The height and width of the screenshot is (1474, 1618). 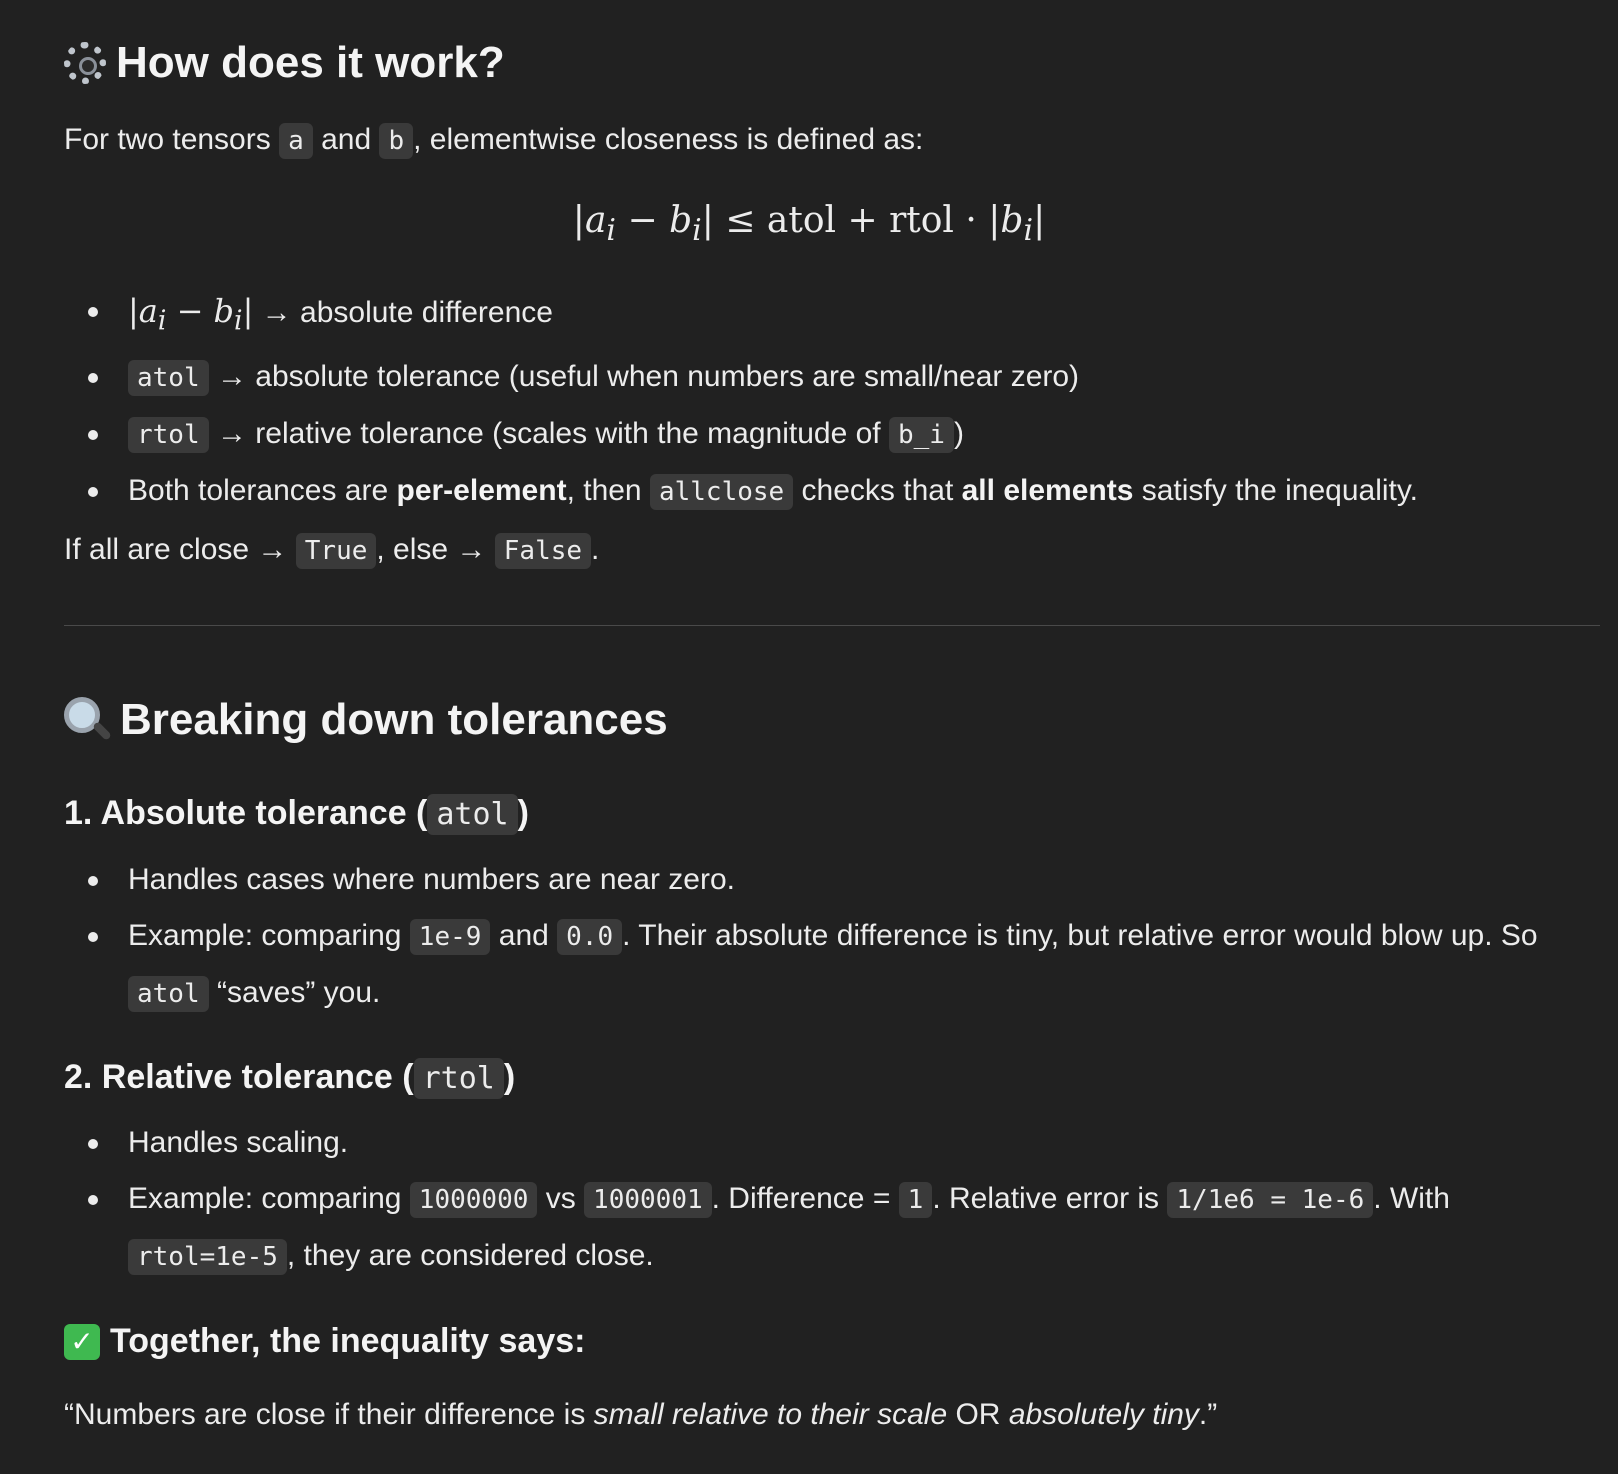 What do you see at coordinates (82, 1341) in the screenshot?
I see `check-icon: ✓` at bounding box center [82, 1341].